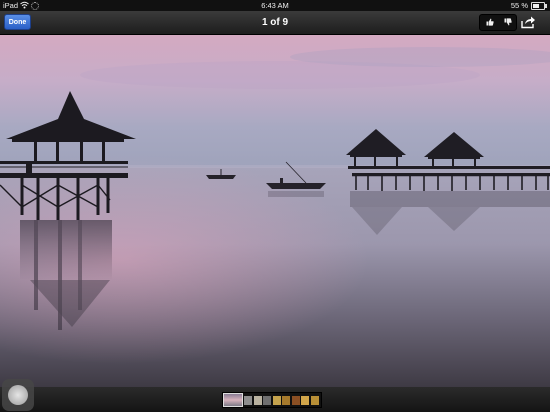 The image size is (550, 412). I want to click on thumbs-down-button, so click(508, 22).